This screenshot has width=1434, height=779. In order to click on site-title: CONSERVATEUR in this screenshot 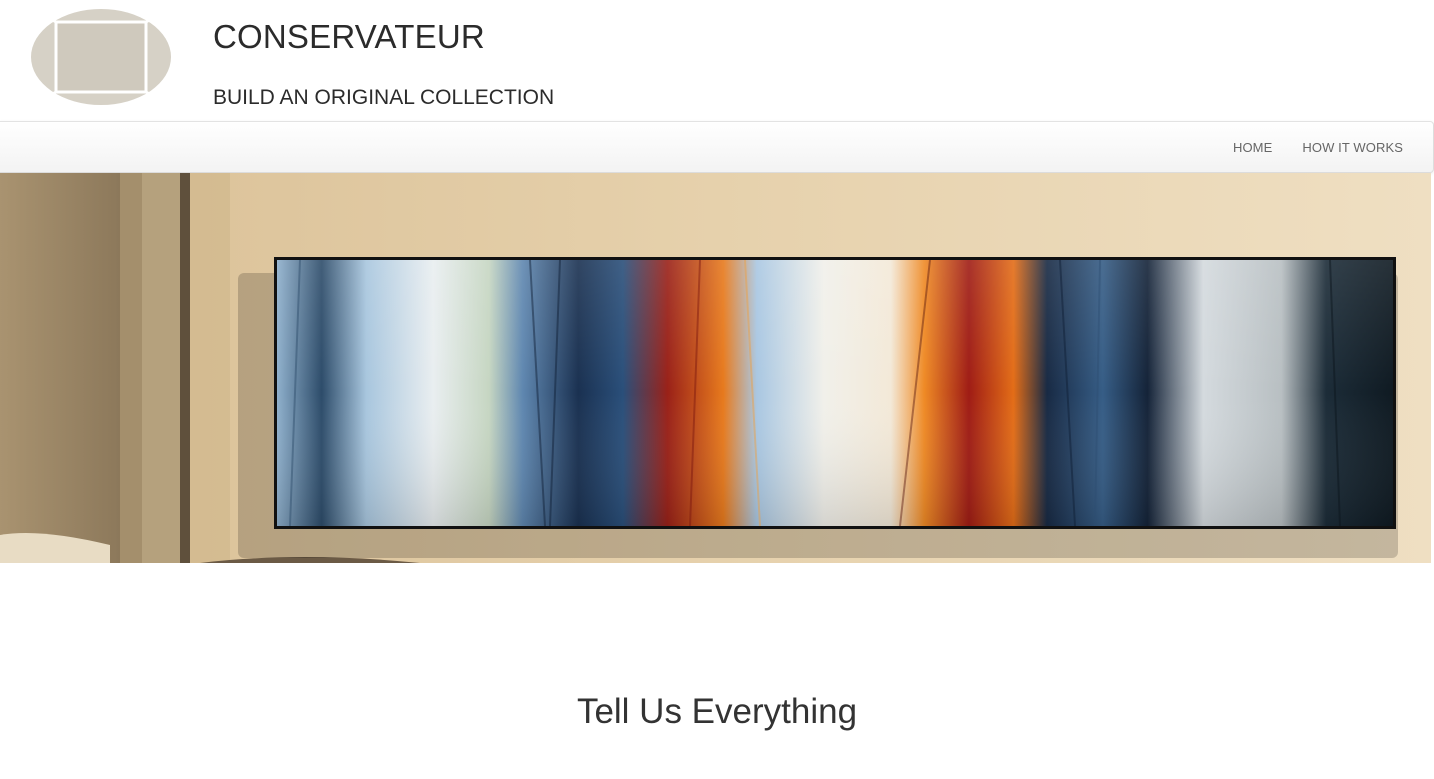, I will do `click(349, 37)`.